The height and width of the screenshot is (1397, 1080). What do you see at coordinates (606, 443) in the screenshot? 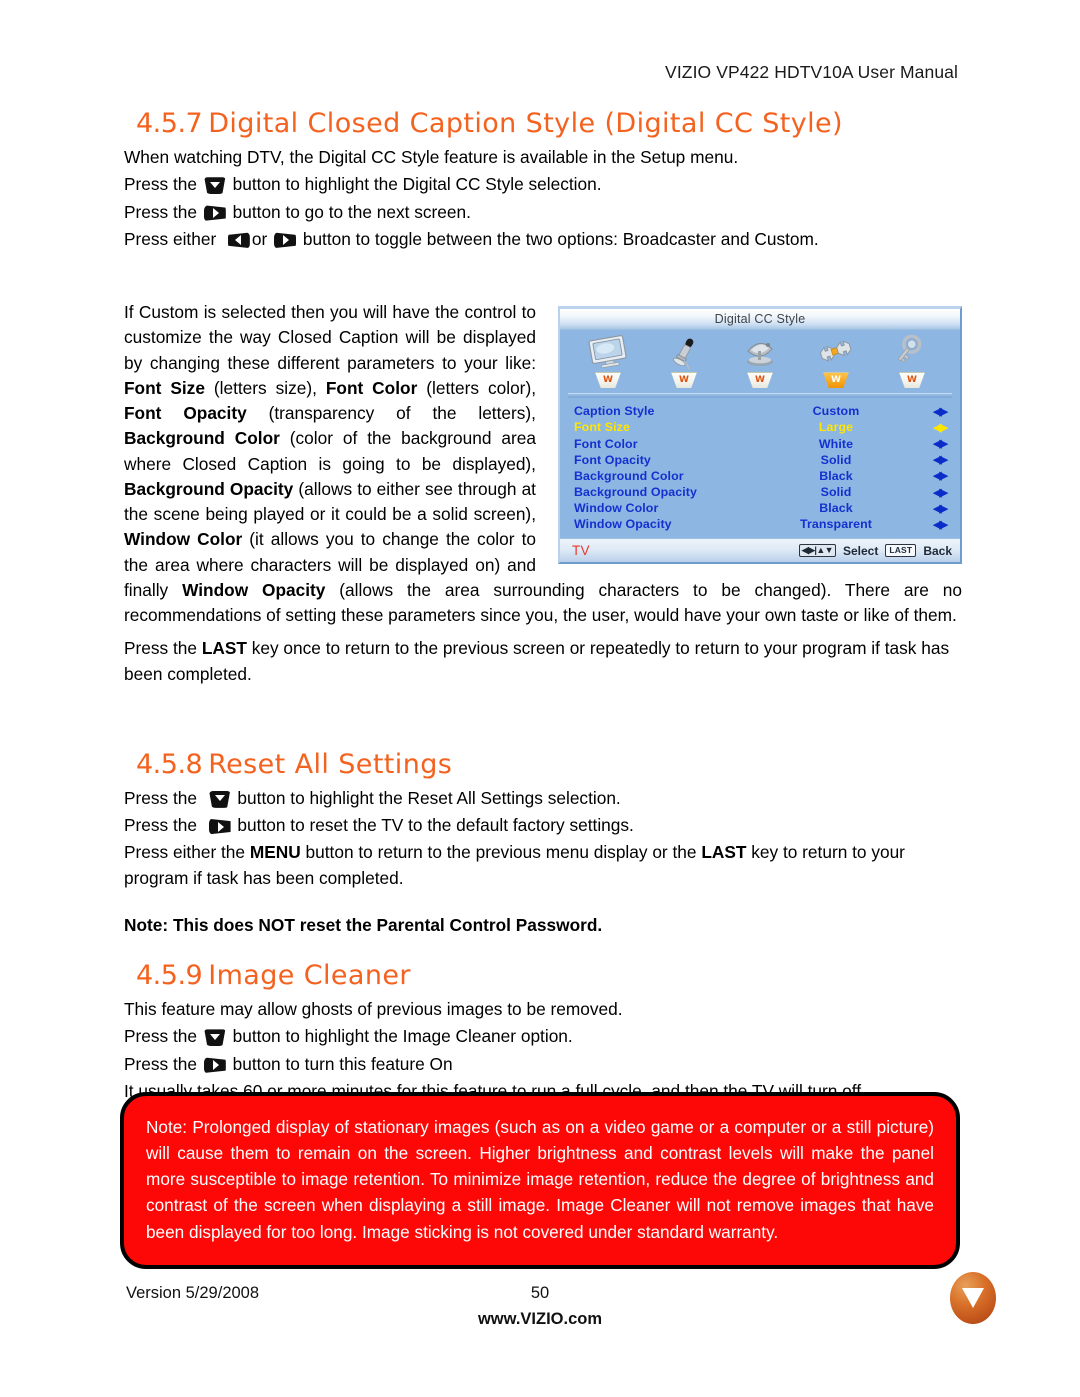
I see `osd-label: Font Color` at bounding box center [606, 443].